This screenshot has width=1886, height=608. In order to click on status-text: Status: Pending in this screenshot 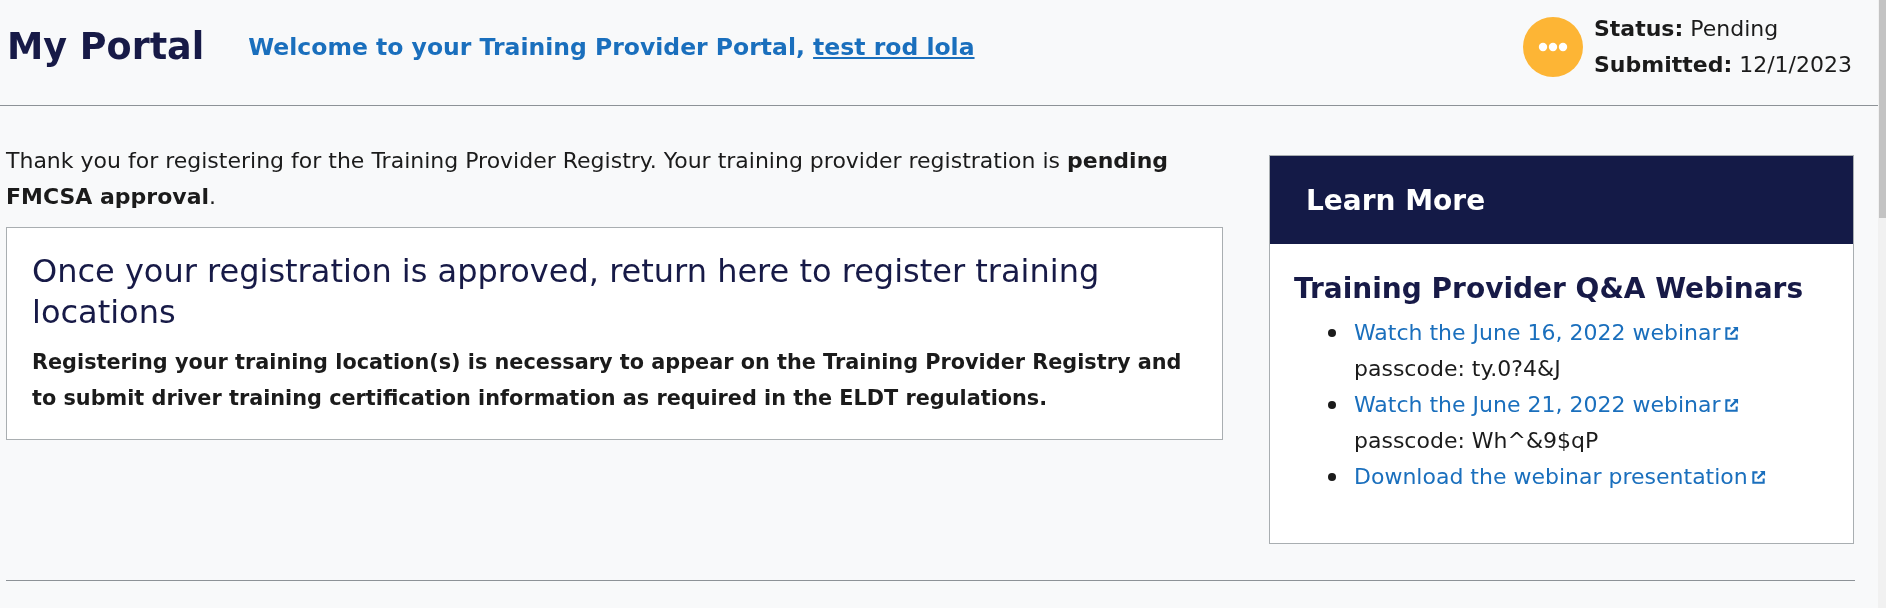, I will do `click(1686, 28)`.